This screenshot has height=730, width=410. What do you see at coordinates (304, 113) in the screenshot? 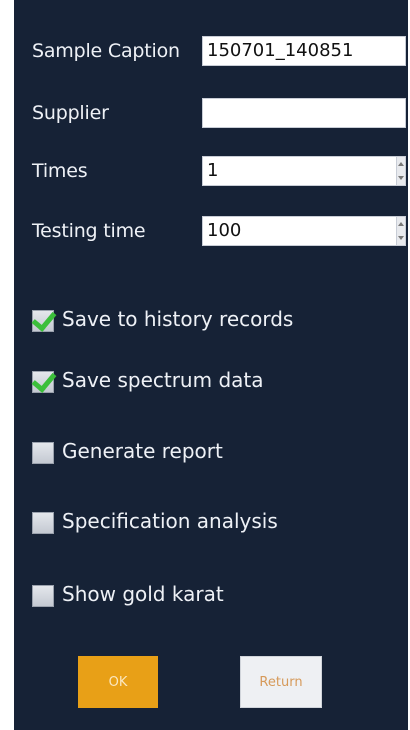
I see `supplier-input` at bounding box center [304, 113].